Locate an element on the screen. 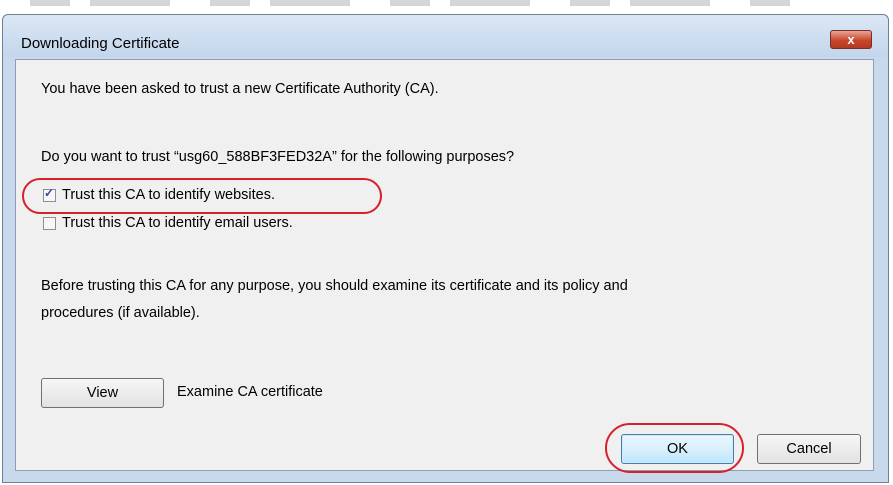  close-button: x is located at coordinates (851, 39).